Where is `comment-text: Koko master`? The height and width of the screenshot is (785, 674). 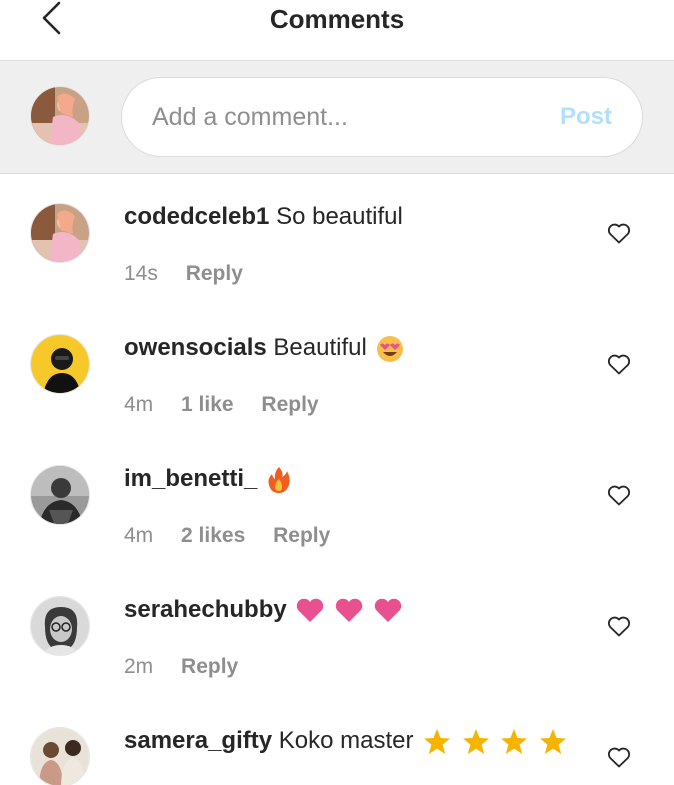
comment-text: Koko master is located at coordinates (346, 740).